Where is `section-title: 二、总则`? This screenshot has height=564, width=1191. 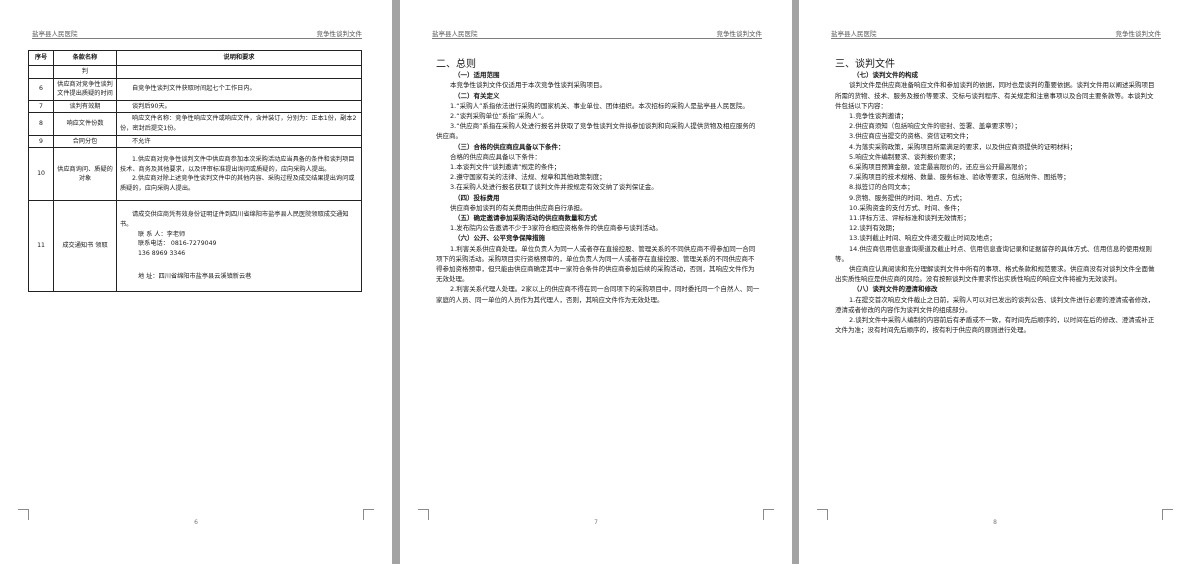
section-title: 二、总则 is located at coordinates (456, 64).